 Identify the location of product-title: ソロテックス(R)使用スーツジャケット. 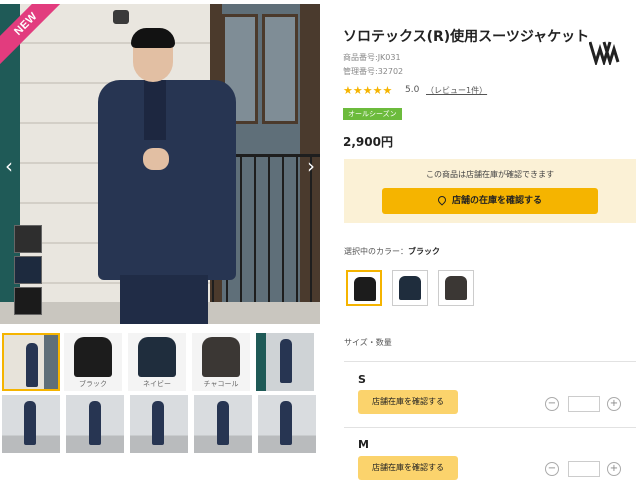
(466, 37).